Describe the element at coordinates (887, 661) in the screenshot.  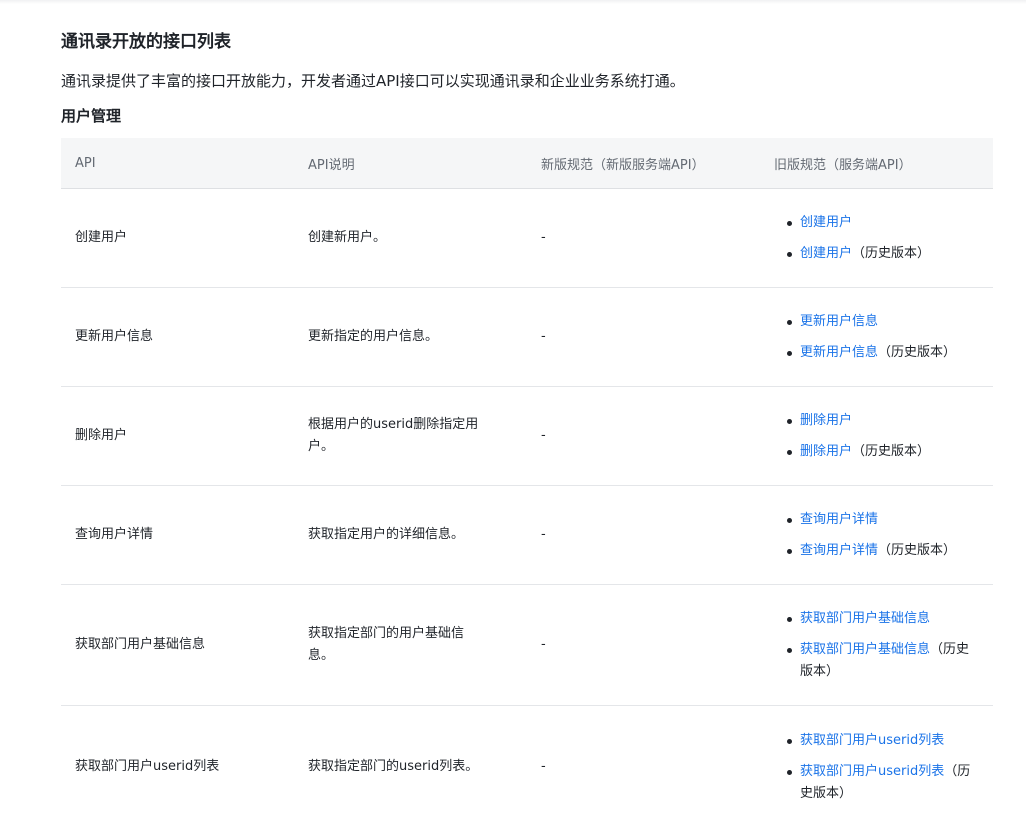
I see `list-item: 获取部门用户基础信息（历史版本）` at that location.